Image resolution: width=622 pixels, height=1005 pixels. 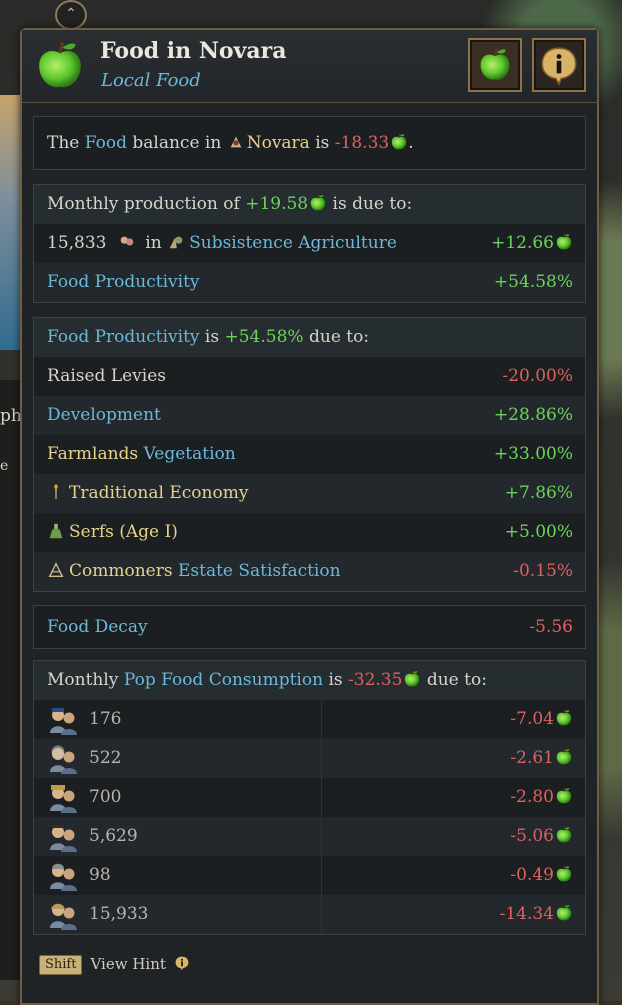 What do you see at coordinates (537, 376) in the screenshot?
I see `modifier-value: -20.00%` at bounding box center [537, 376].